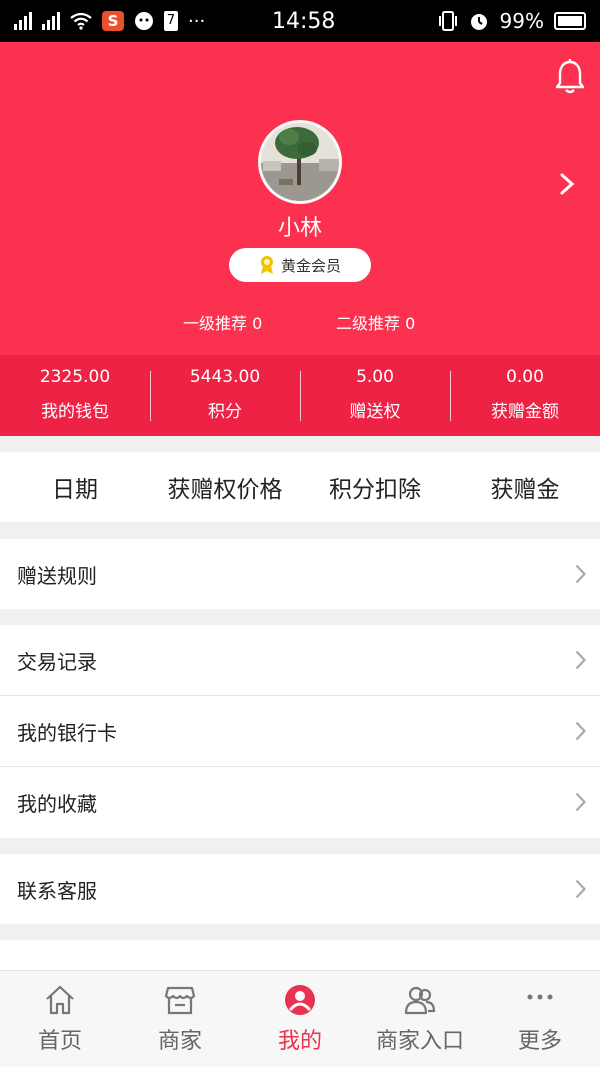 This screenshot has height=1067, width=600. Describe the element at coordinates (180, 1019) in the screenshot. I see `tab-merchants: 商家` at that location.